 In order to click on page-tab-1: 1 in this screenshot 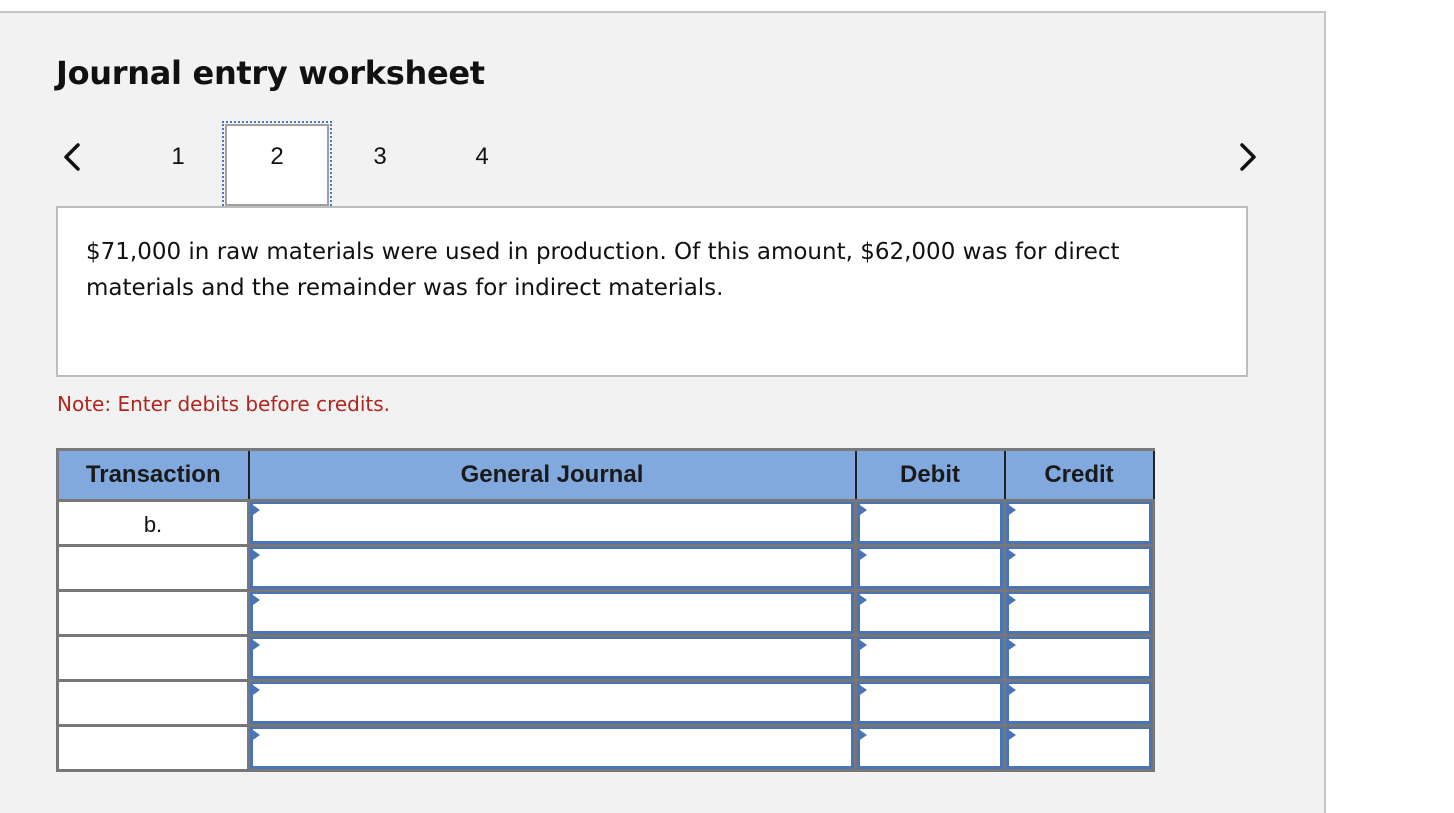, I will do `click(178, 157)`.